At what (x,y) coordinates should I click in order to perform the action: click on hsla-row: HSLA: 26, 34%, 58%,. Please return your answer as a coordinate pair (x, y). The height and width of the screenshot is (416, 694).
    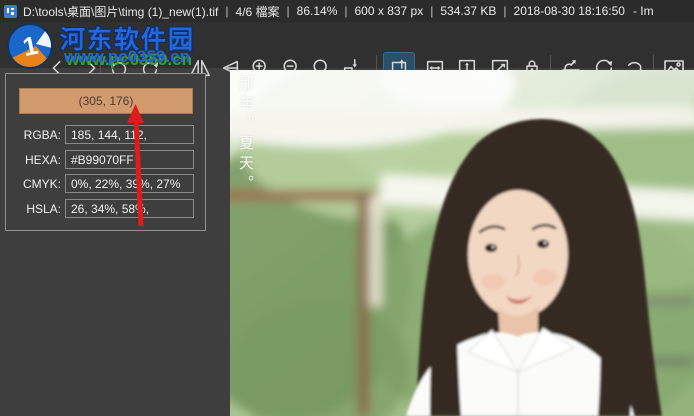
    Looking at the image, I should click on (106, 208).